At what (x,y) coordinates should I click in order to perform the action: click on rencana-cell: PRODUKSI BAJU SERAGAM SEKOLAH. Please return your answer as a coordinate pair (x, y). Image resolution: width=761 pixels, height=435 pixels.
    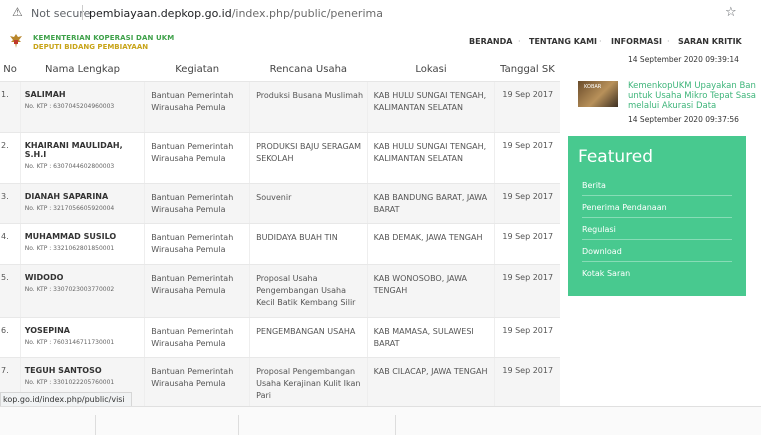
    Looking at the image, I should click on (308, 158).